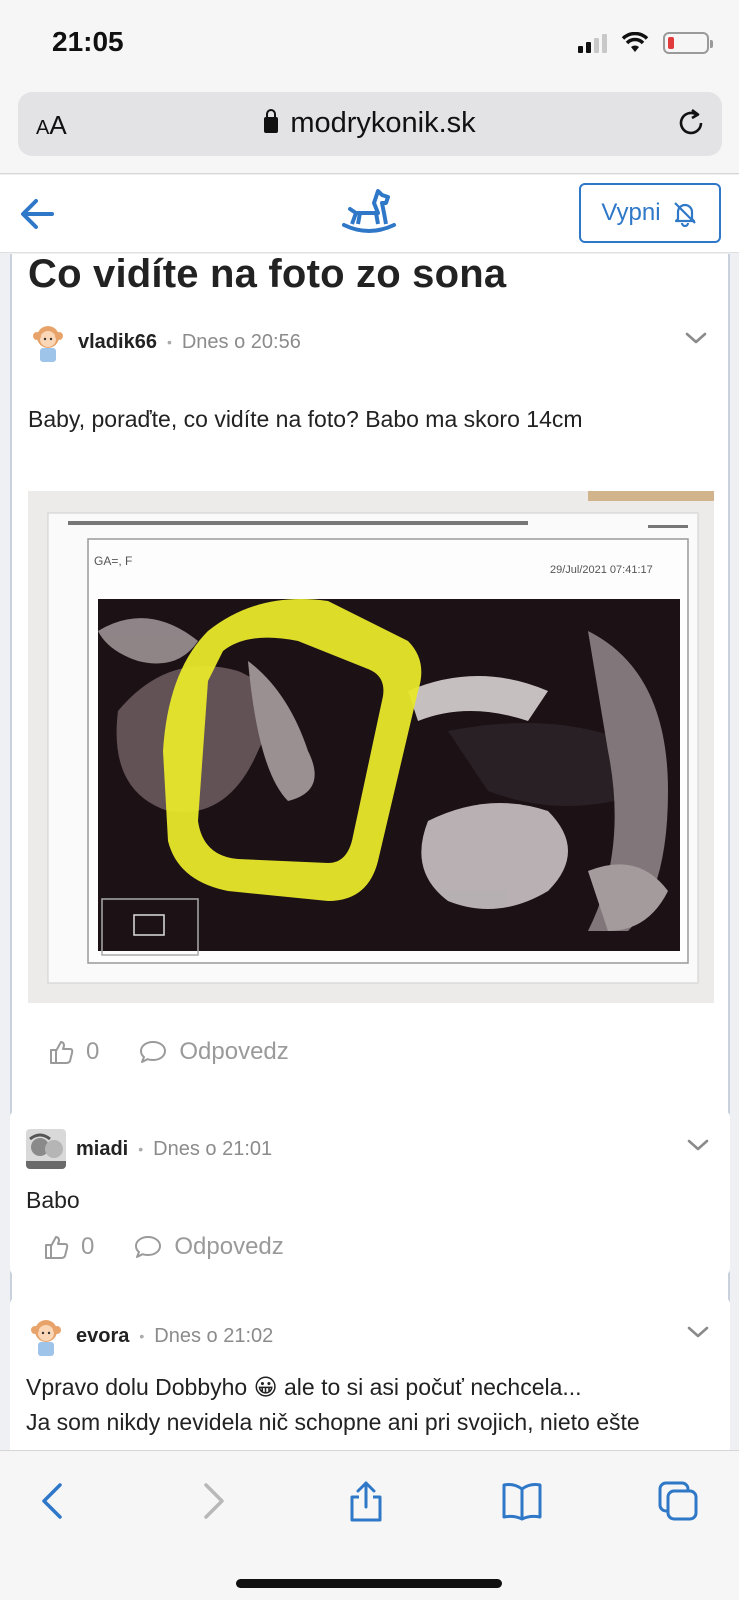 This screenshot has height=1600, width=739. Describe the element at coordinates (267, 275) in the screenshot. I see `post-title: Co vidíte na foto zo sona` at that location.